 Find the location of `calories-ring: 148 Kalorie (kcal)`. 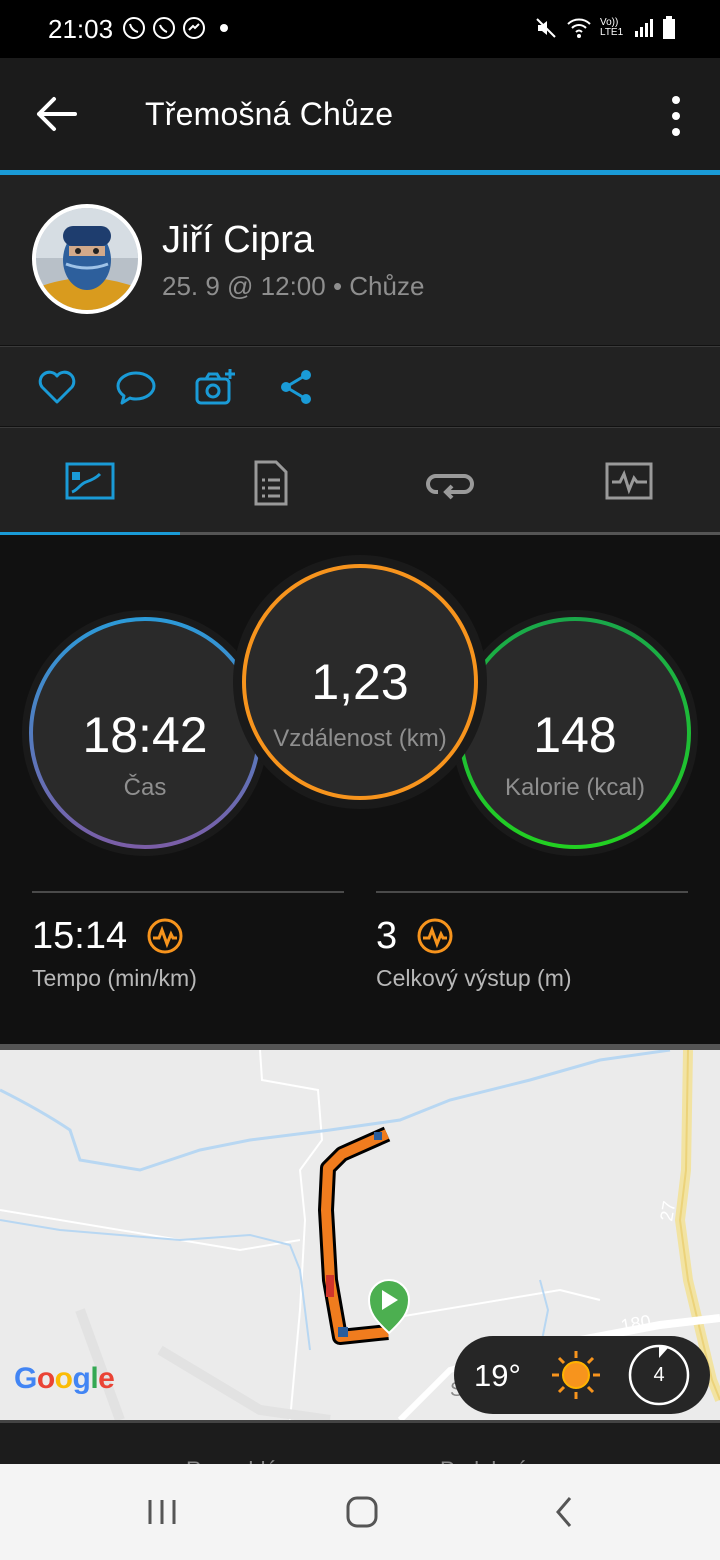

calories-ring: 148 Kalorie (kcal) is located at coordinates (575, 733).